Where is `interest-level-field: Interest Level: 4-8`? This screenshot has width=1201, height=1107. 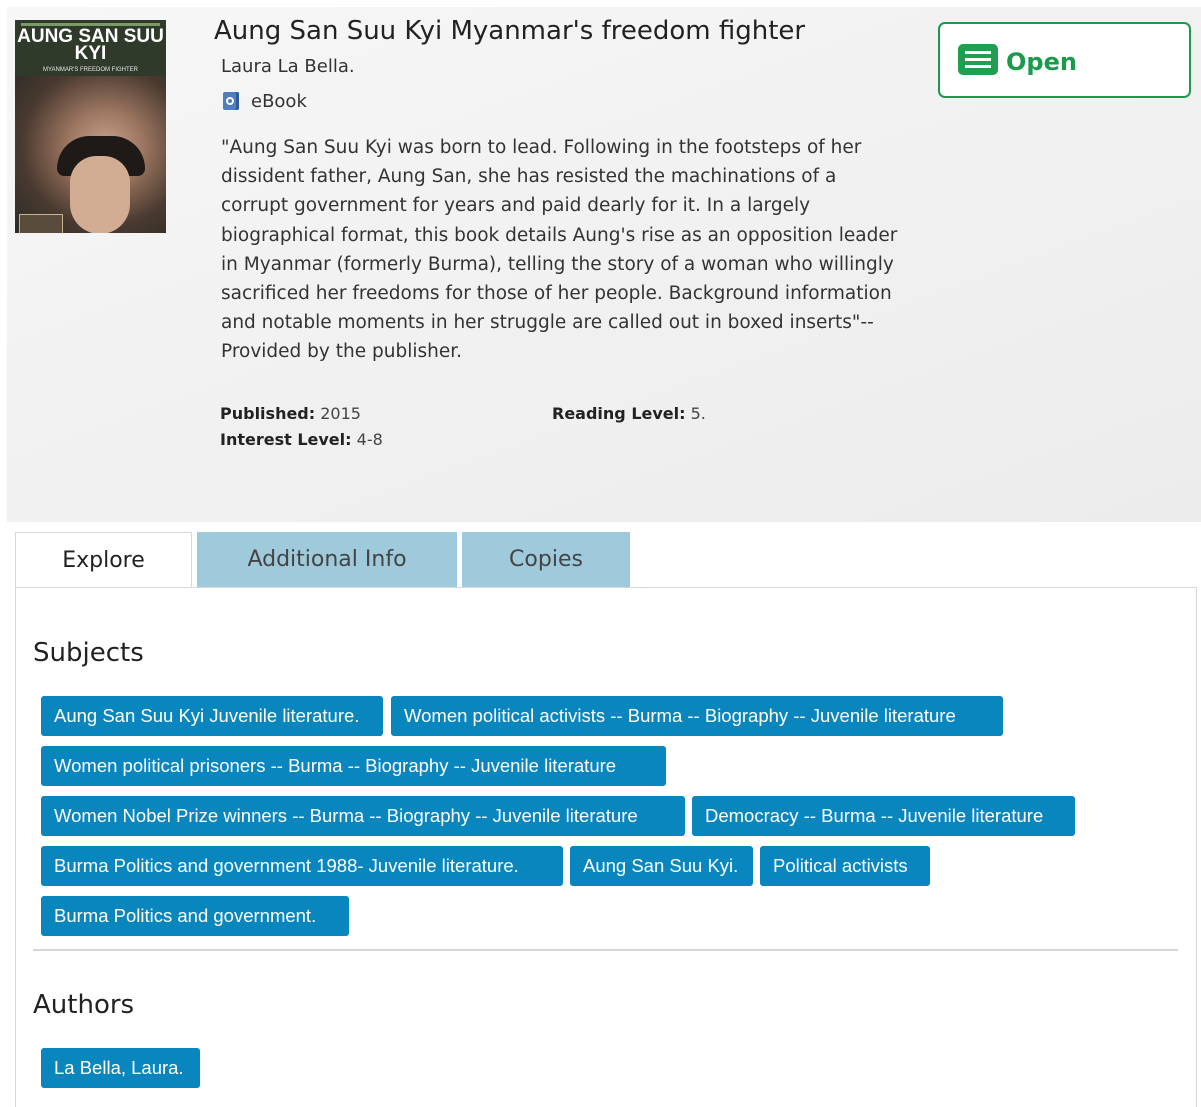 interest-level-field: Interest Level: 4-8 is located at coordinates (301, 439).